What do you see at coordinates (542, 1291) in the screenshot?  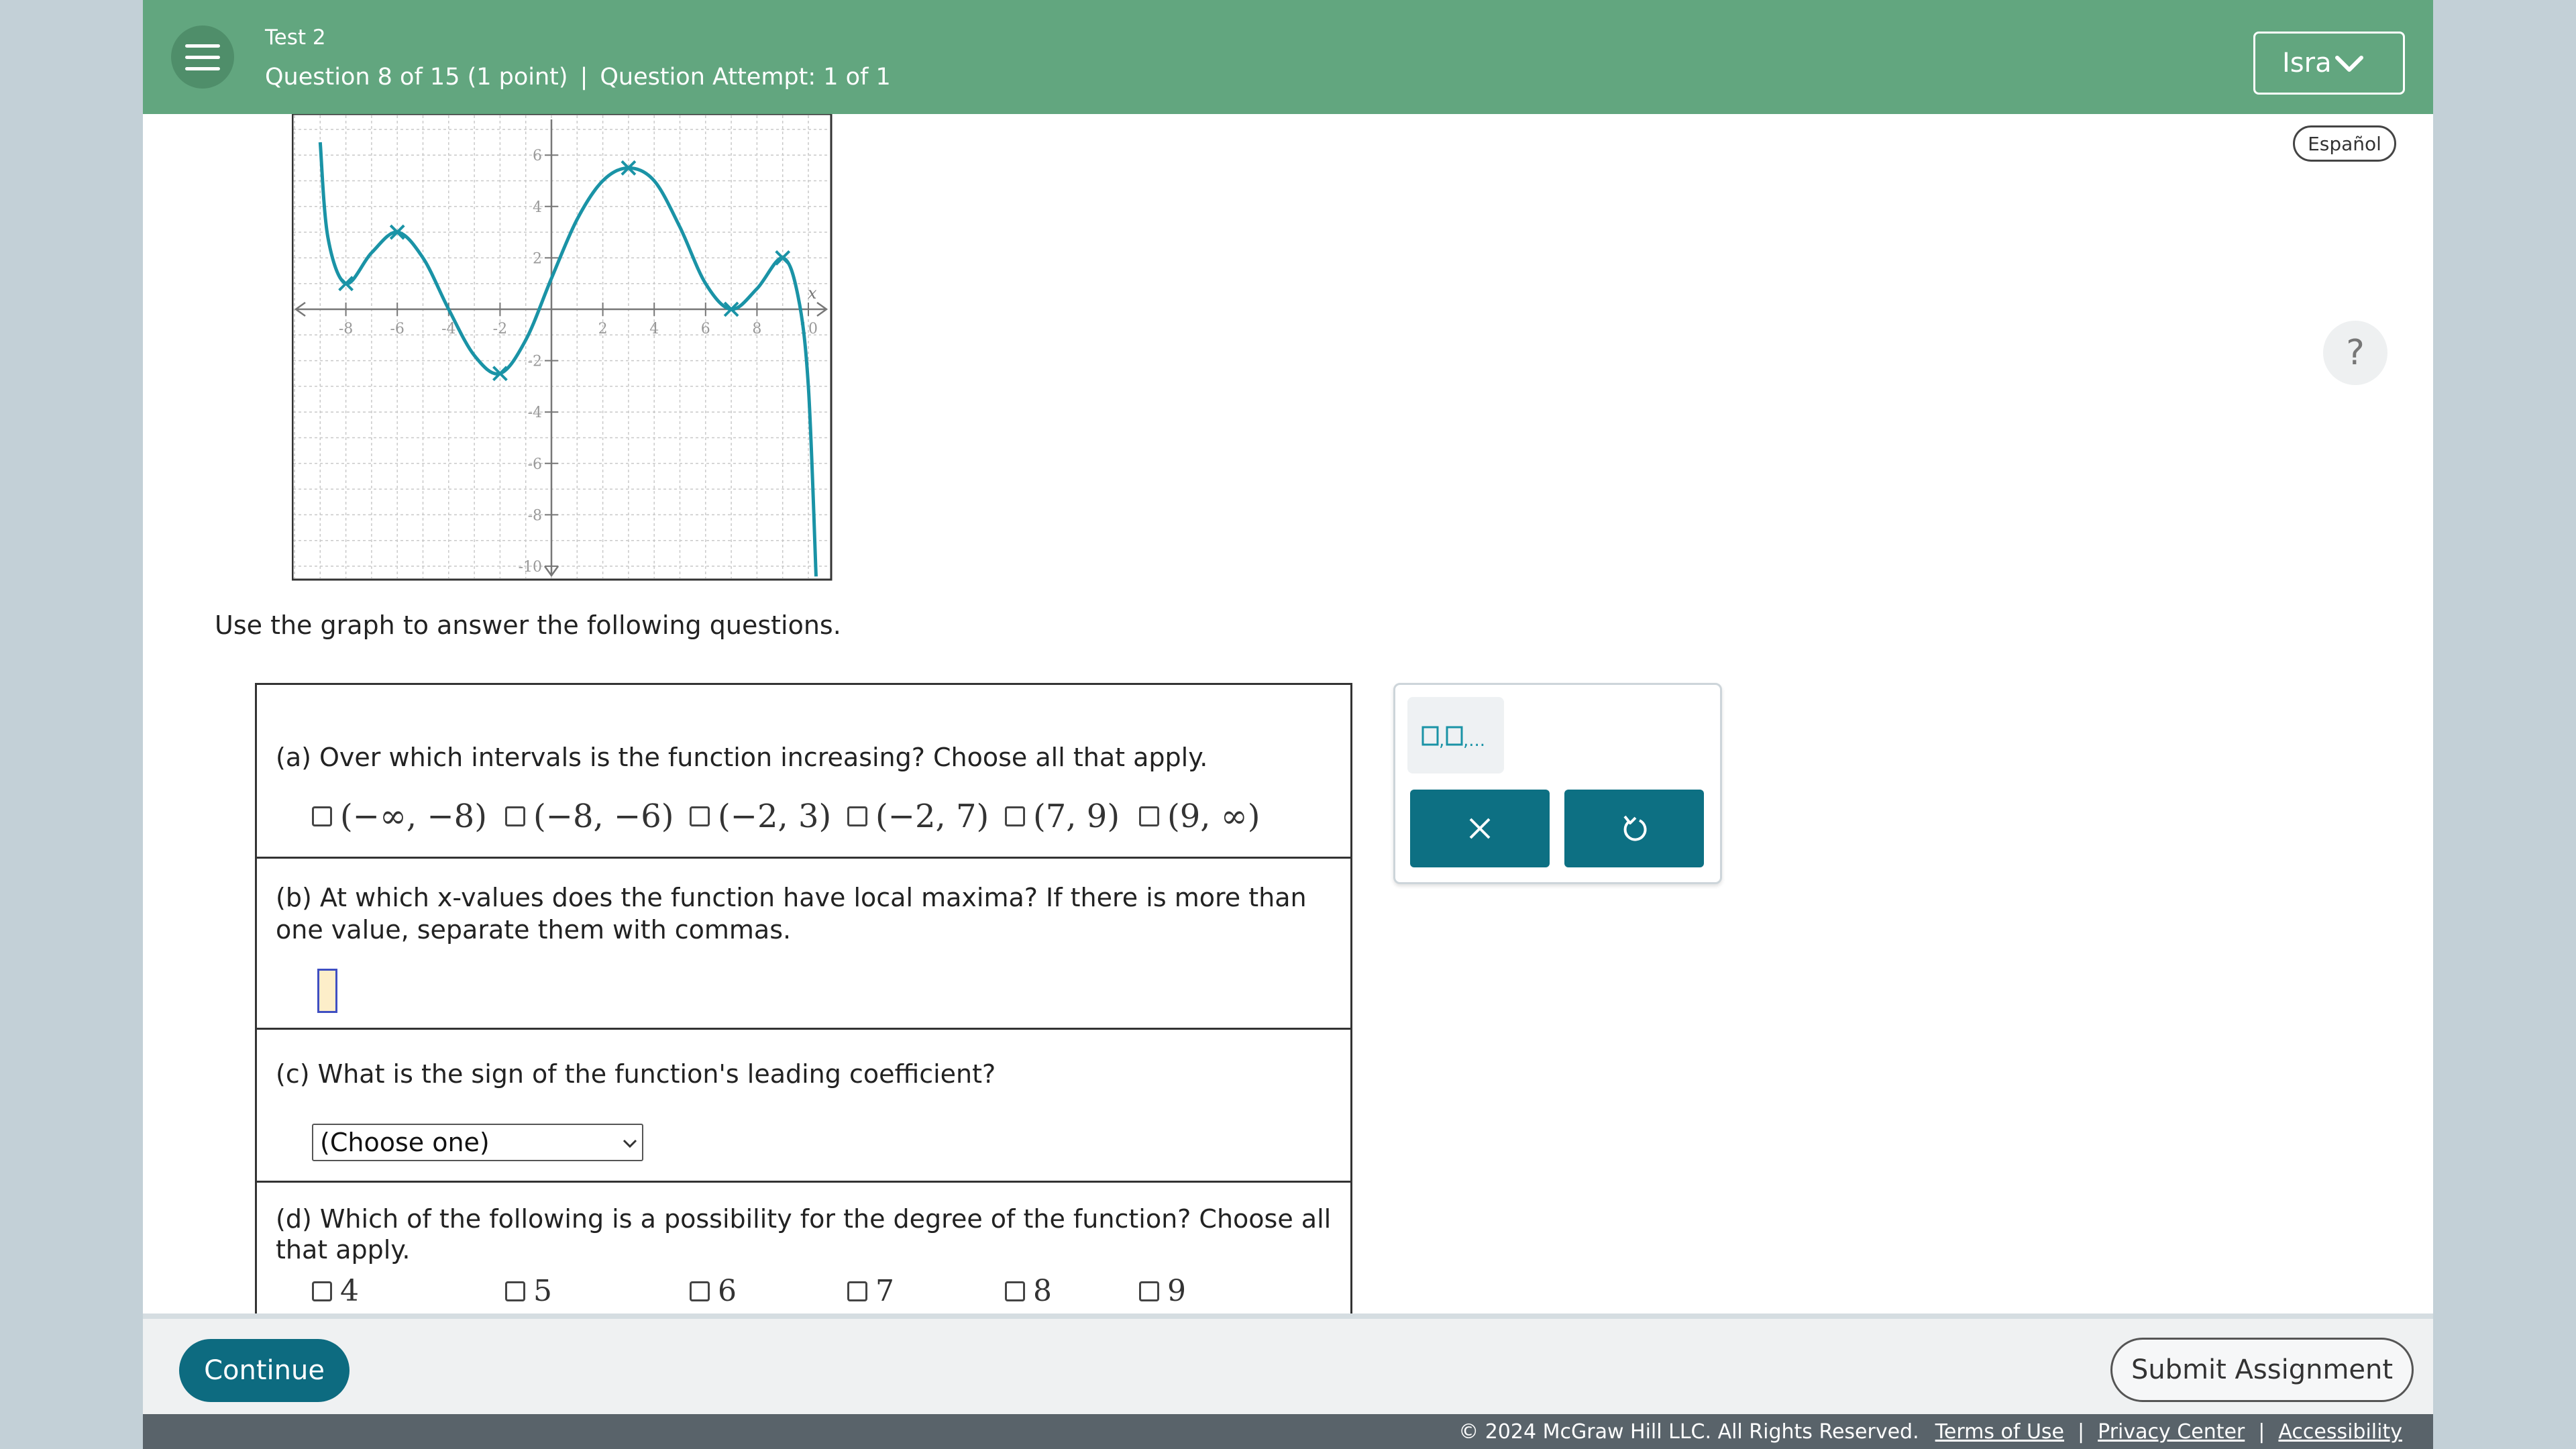 I see `option-label: 5` at bounding box center [542, 1291].